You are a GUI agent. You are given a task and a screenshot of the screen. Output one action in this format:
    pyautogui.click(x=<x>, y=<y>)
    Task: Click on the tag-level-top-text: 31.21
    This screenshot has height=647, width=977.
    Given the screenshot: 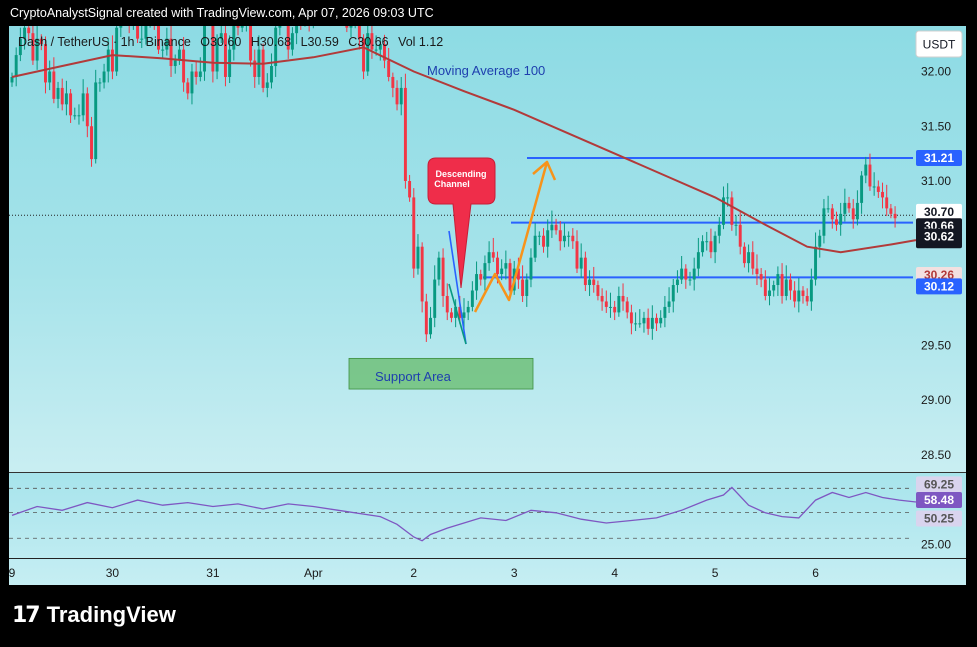 What is the action you would take?
    pyautogui.click(x=939, y=158)
    